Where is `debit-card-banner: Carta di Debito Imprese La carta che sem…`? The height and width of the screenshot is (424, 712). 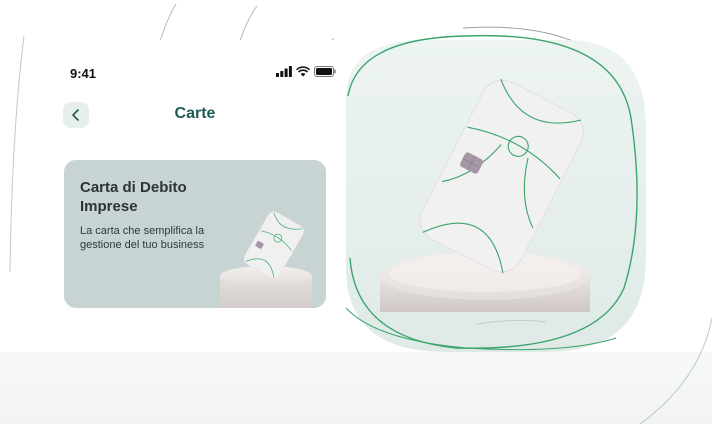
debit-card-banner: Carta di Debito Imprese La carta che sem… is located at coordinates (195, 234).